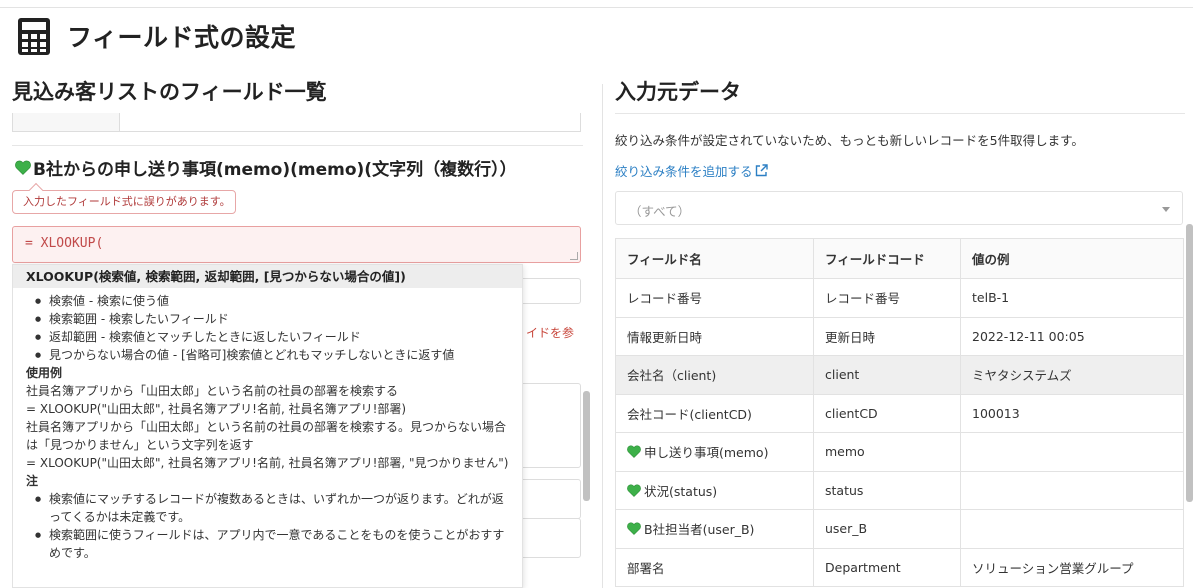 The width and height of the screenshot is (1200, 588). I want to click on field-list-title: 見込み客リストのフィールド一覧, so click(169, 92).